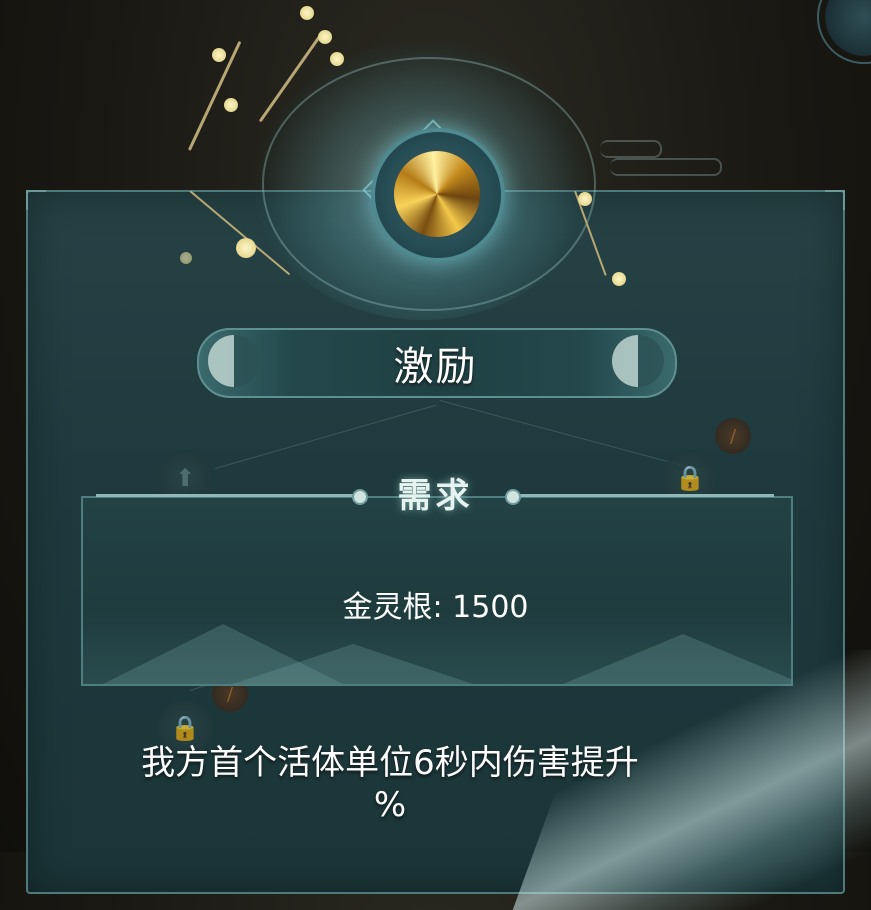  Describe the element at coordinates (435, 607) in the screenshot. I see `requirement-value: 金灵根: 1500` at that location.